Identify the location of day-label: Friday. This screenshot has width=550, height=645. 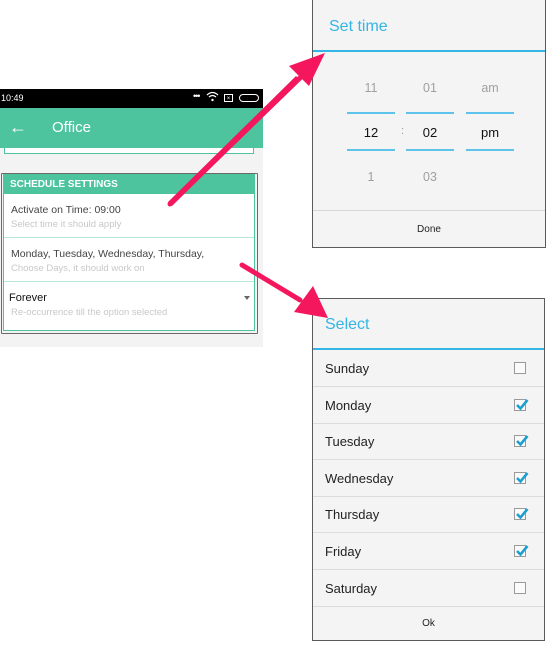
(343, 551).